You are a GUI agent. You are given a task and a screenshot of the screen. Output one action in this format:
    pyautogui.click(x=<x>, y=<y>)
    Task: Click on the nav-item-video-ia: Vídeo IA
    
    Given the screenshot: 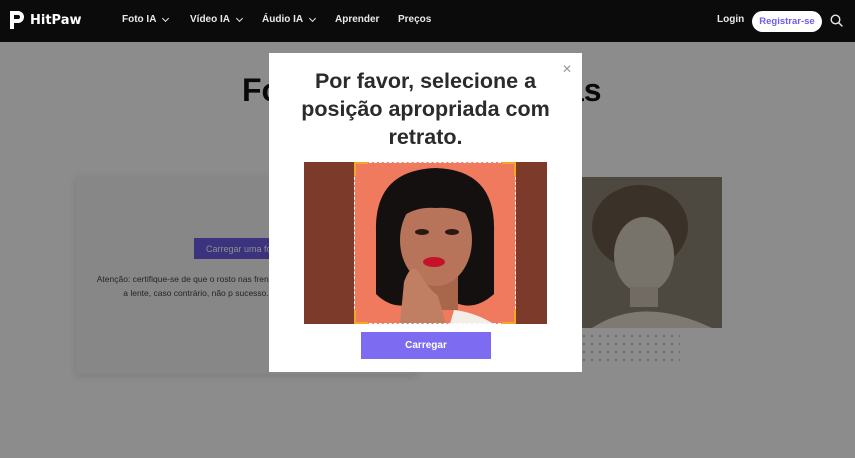 What is the action you would take?
    pyautogui.click(x=217, y=19)
    